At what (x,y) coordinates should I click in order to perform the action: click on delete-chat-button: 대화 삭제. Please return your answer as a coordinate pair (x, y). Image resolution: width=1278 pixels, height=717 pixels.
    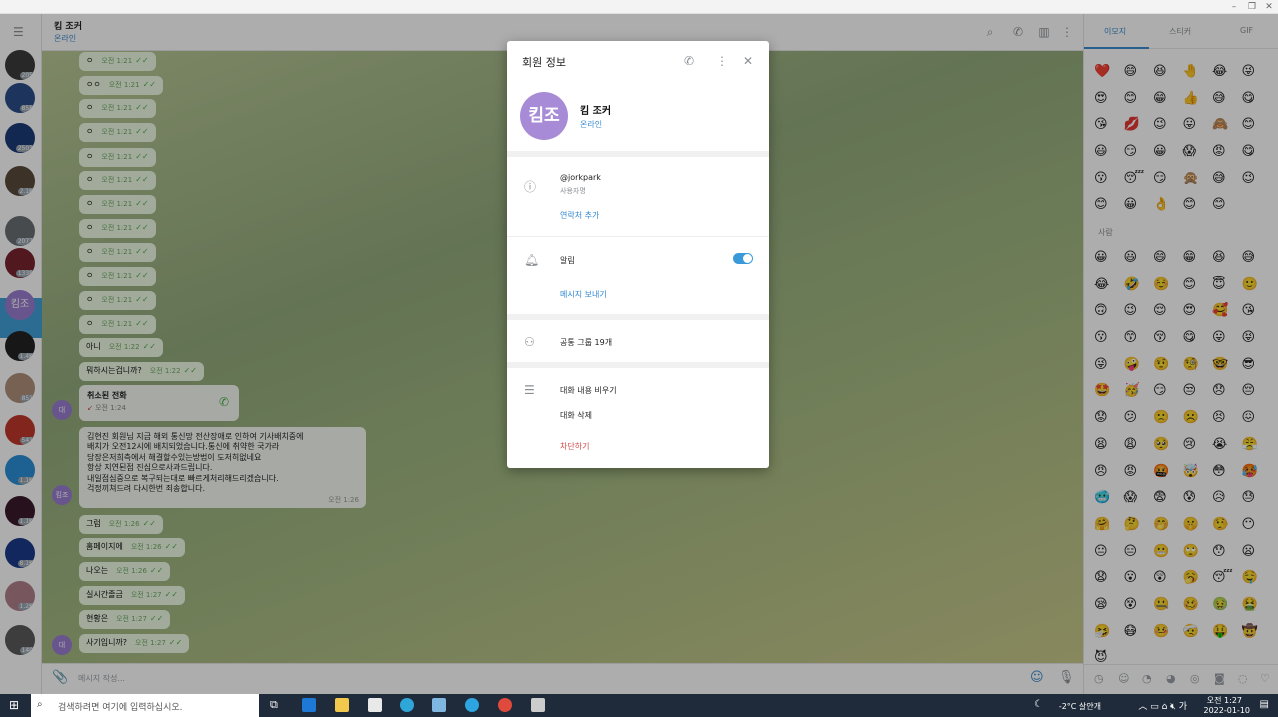
    Looking at the image, I should click on (576, 415).